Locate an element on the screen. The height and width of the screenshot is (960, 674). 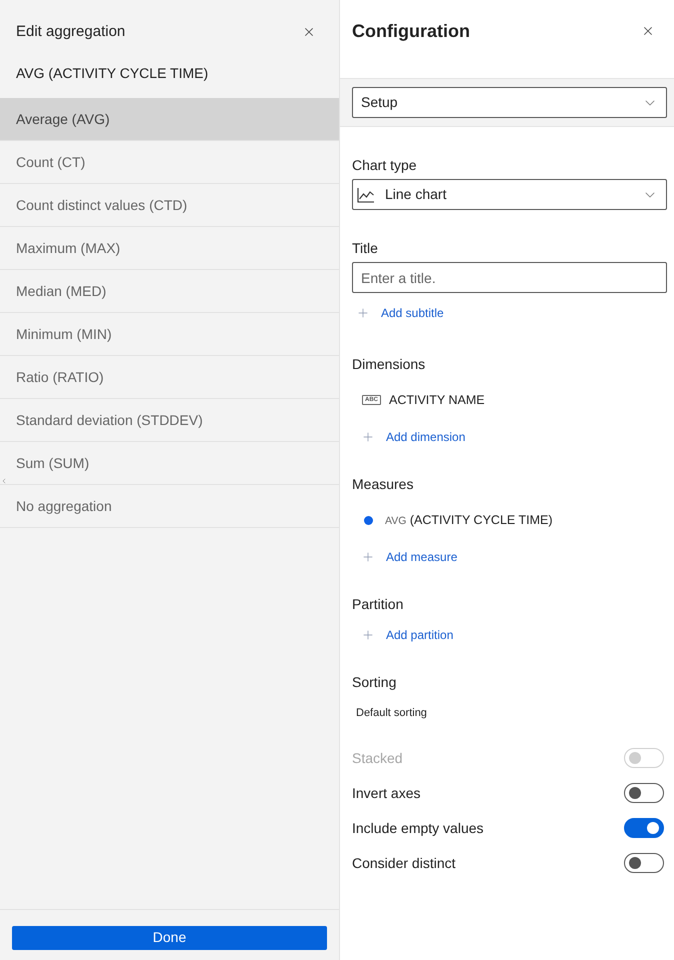
add-link: Add subtitle is located at coordinates (400, 313).